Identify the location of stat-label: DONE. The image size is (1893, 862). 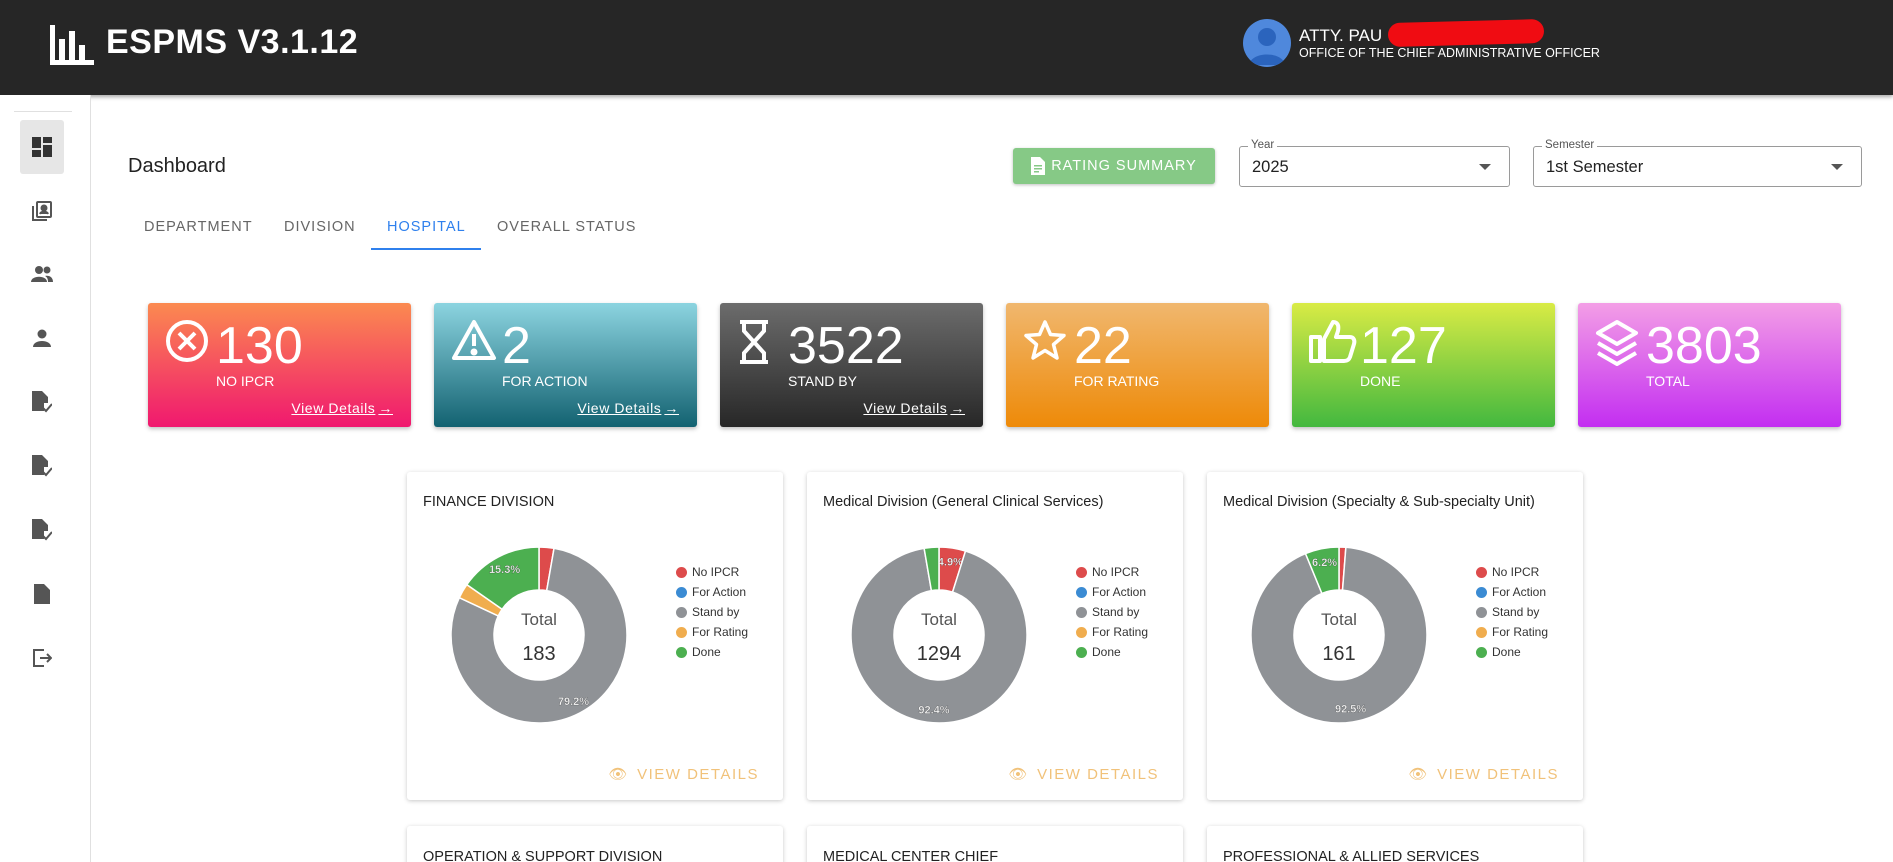
(1380, 381).